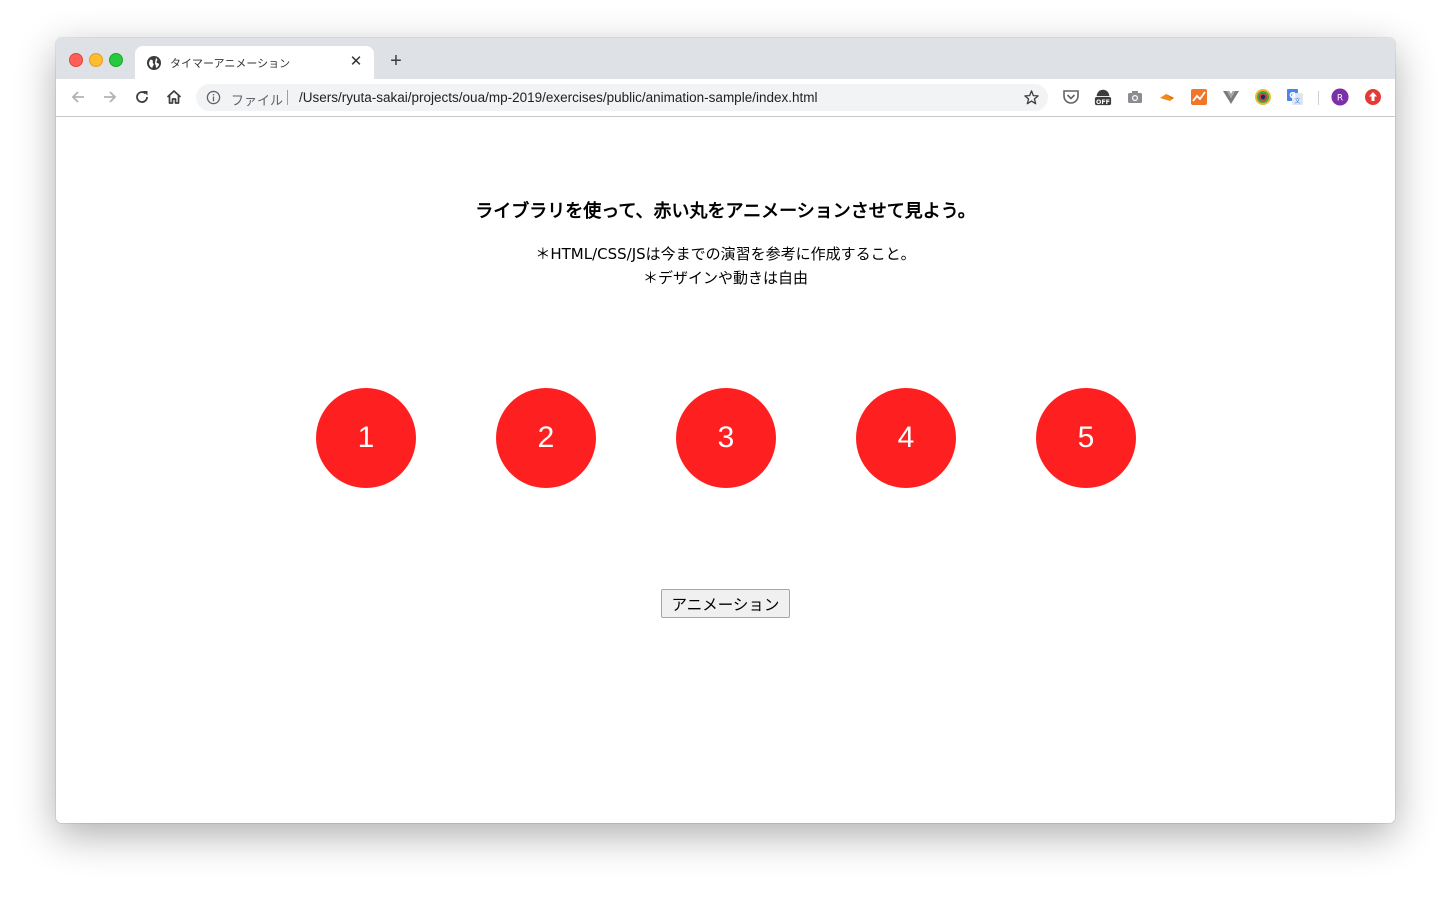  What do you see at coordinates (76, 60) in the screenshot?
I see `window-close-button` at bounding box center [76, 60].